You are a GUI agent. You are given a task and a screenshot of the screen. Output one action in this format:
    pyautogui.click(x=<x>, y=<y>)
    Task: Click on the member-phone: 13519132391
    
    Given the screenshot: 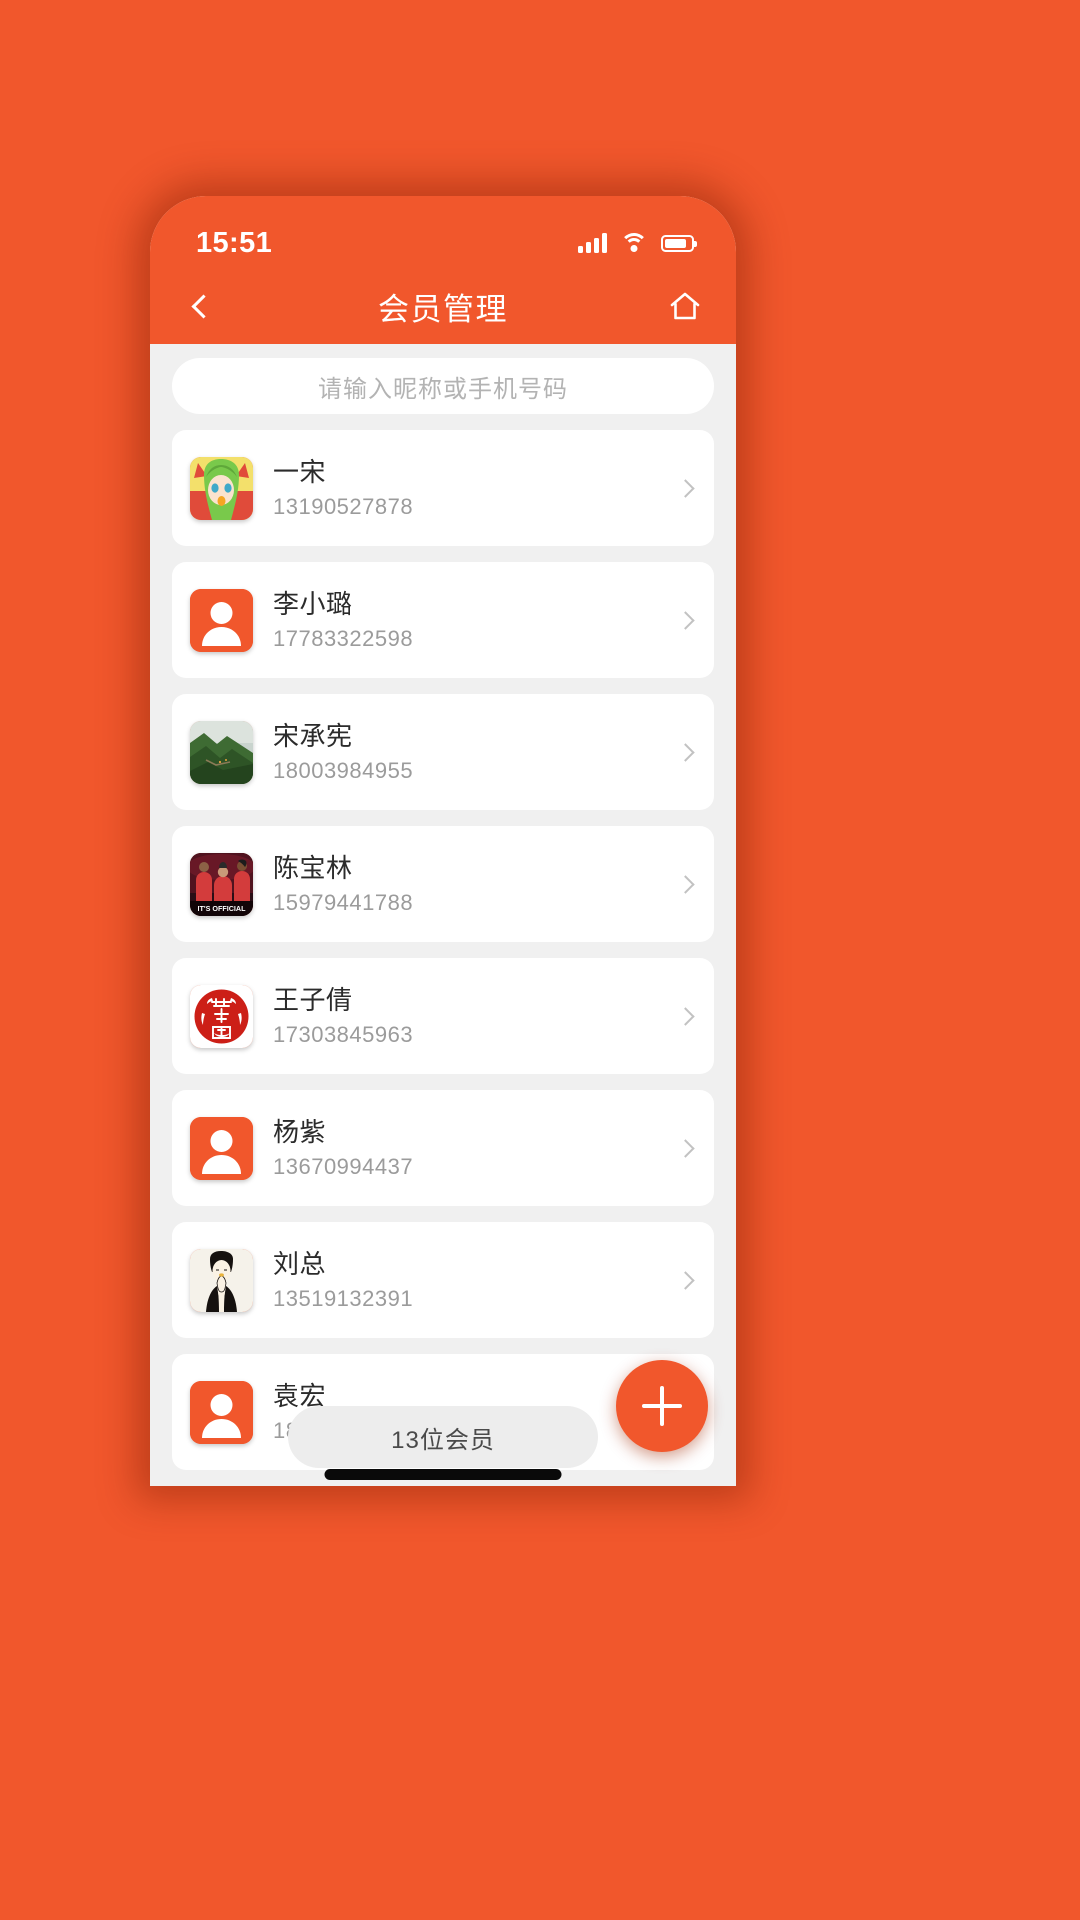 What is the action you would take?
    pyautogui.click(x=343, y=1299)
    